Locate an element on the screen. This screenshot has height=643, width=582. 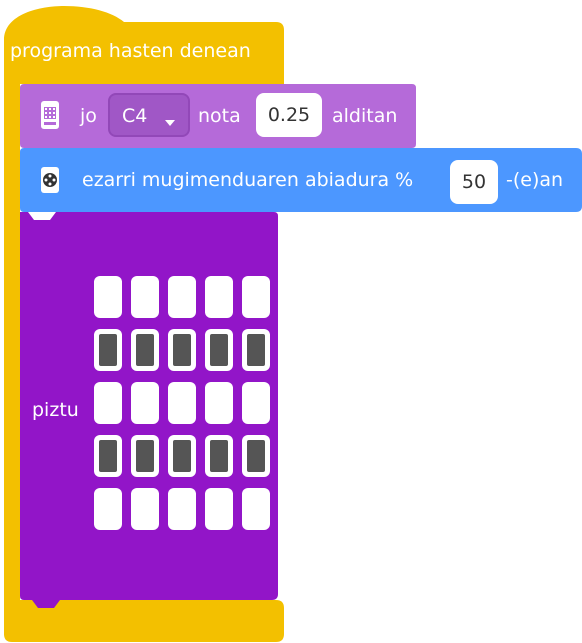
note-label: nota is located at coordinates (219, 116).